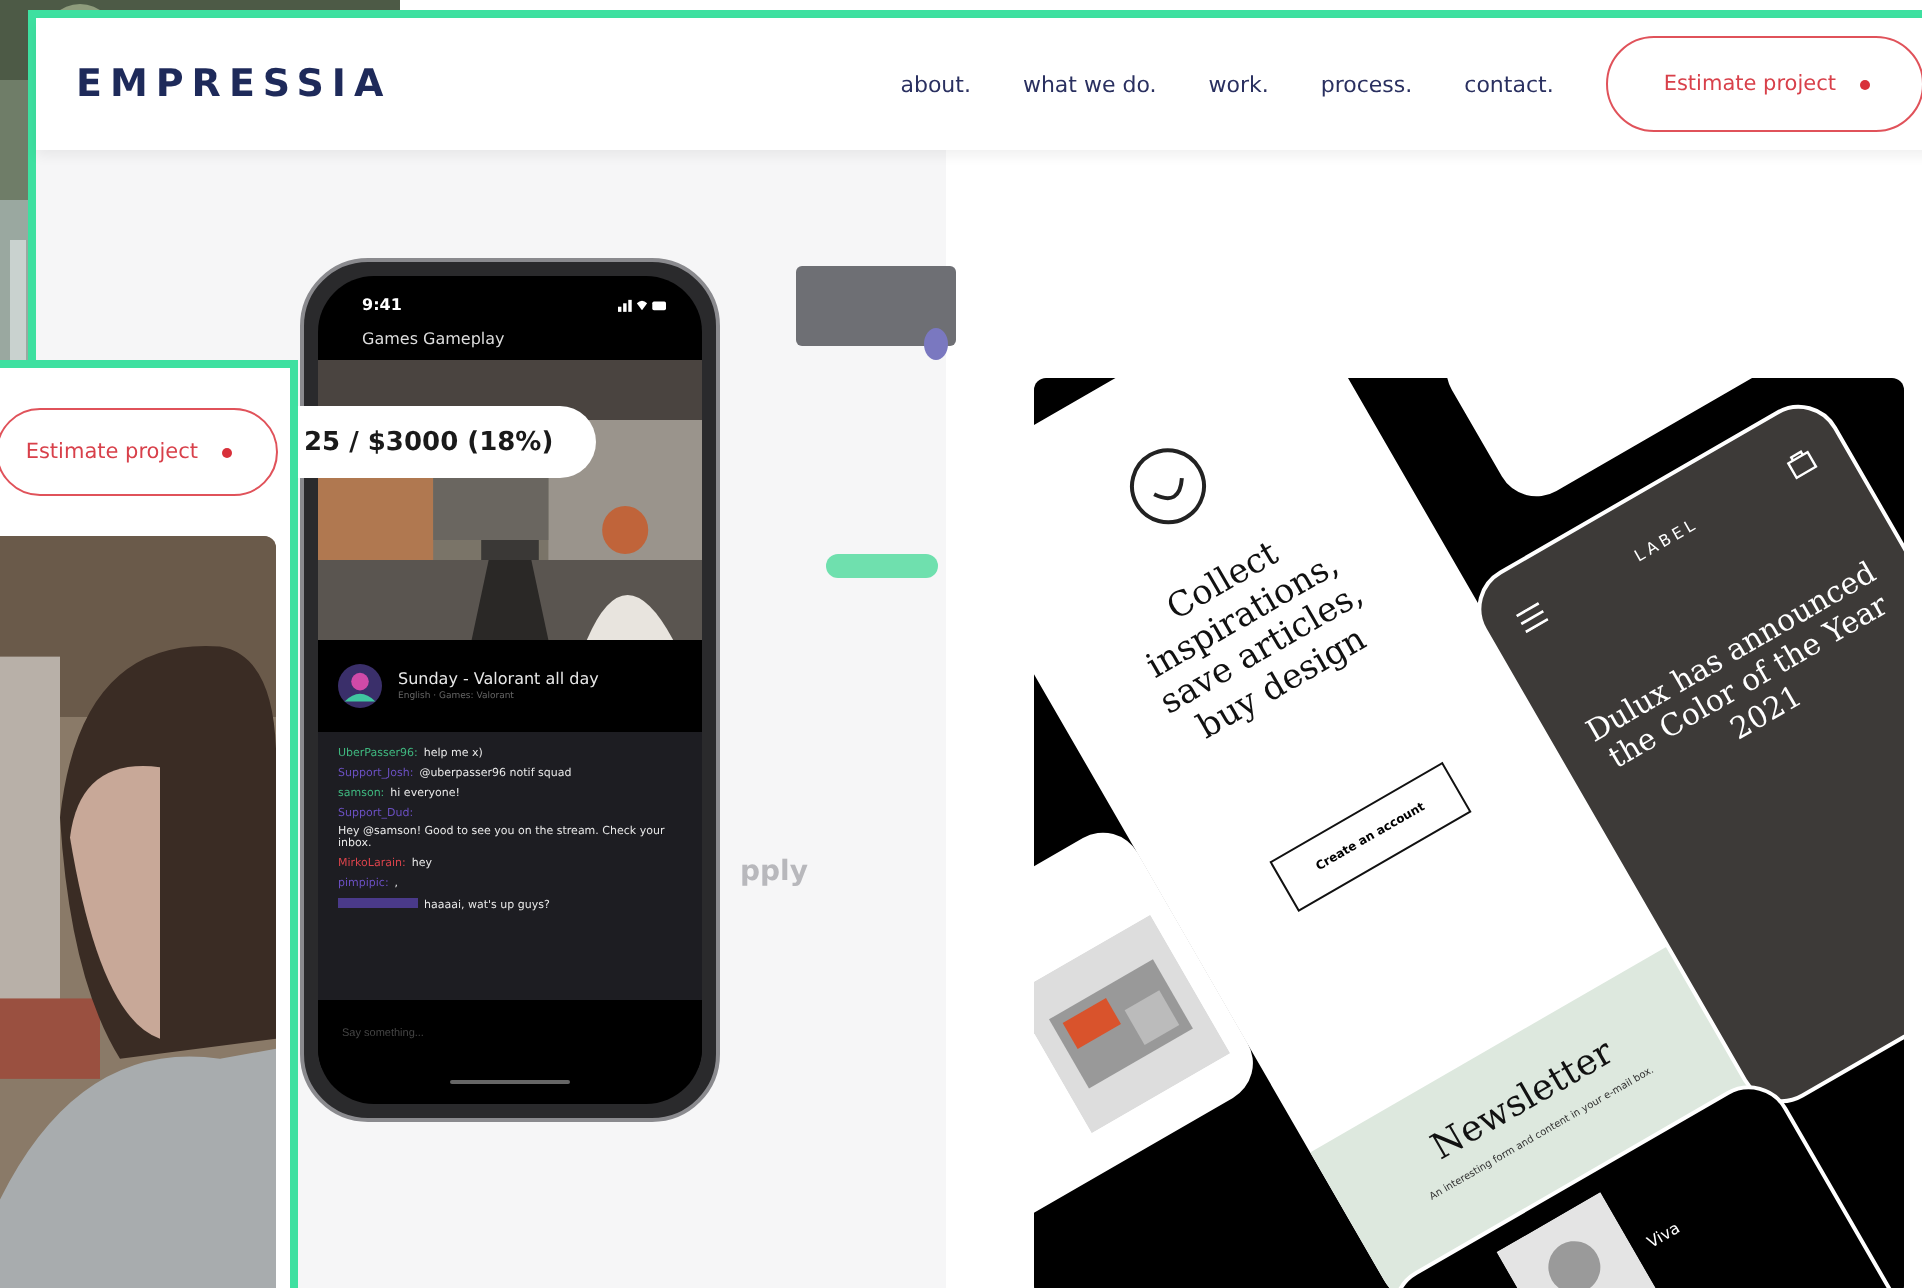 The height and width of the screenshot is (1288, 1922). I want to click on screen-title: Games Gameplay, so click(433, 340).